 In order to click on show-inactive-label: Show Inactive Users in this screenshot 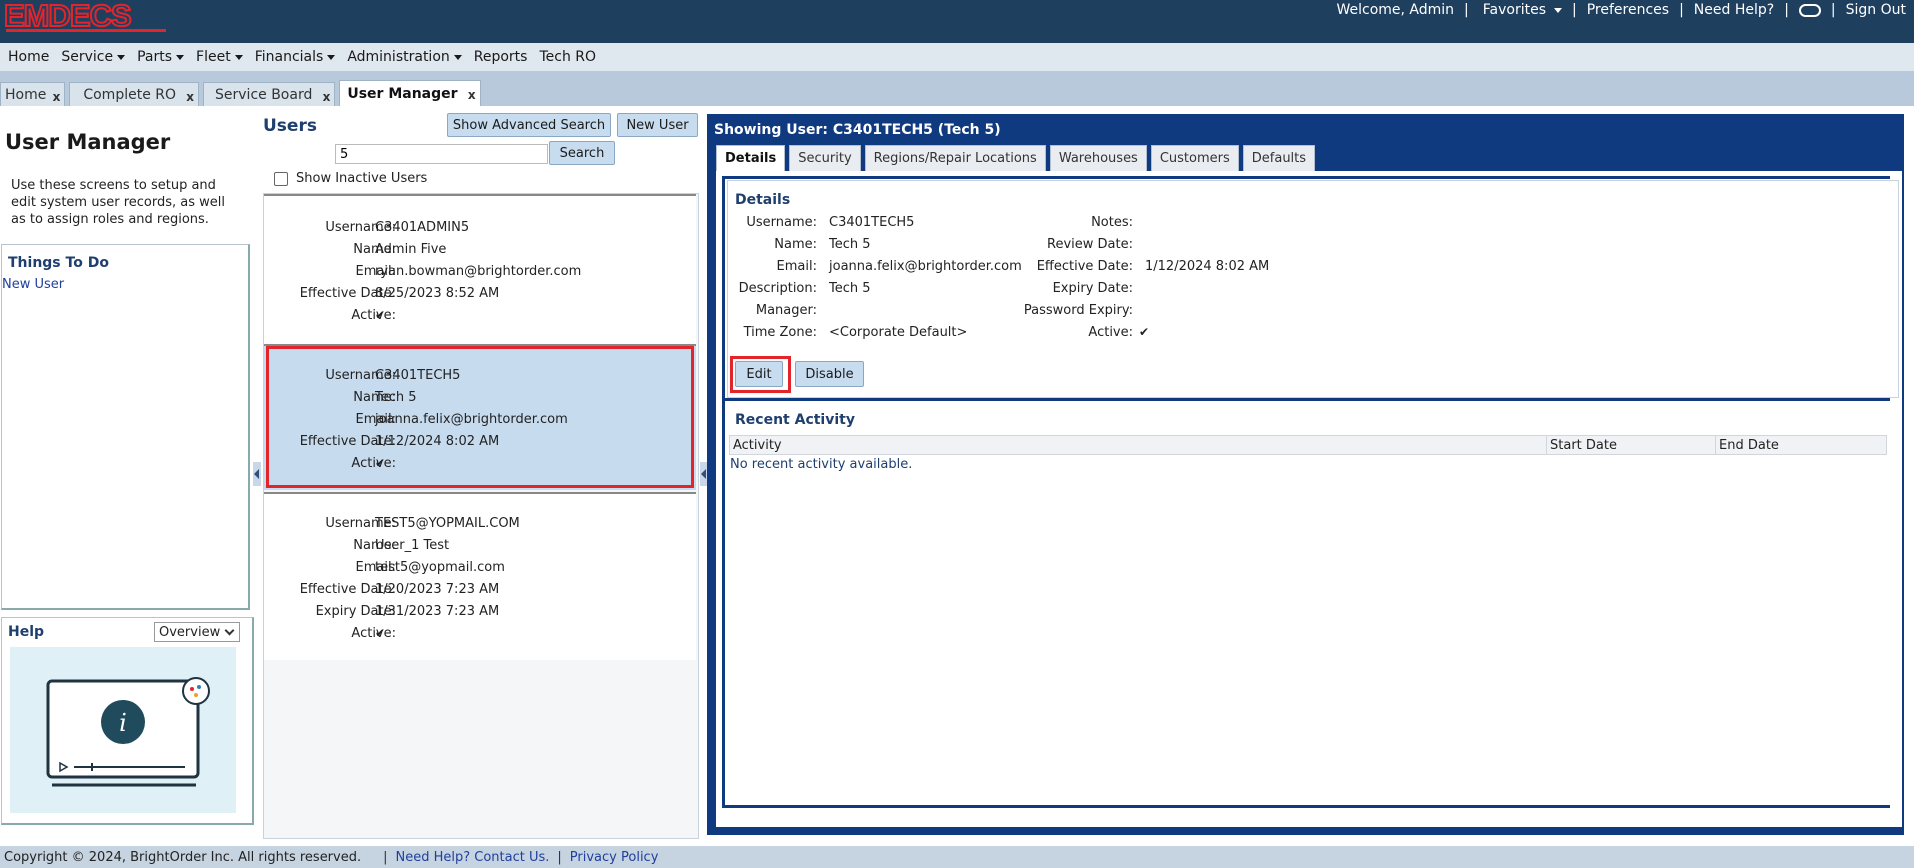, I will do `click(362, 178)`.